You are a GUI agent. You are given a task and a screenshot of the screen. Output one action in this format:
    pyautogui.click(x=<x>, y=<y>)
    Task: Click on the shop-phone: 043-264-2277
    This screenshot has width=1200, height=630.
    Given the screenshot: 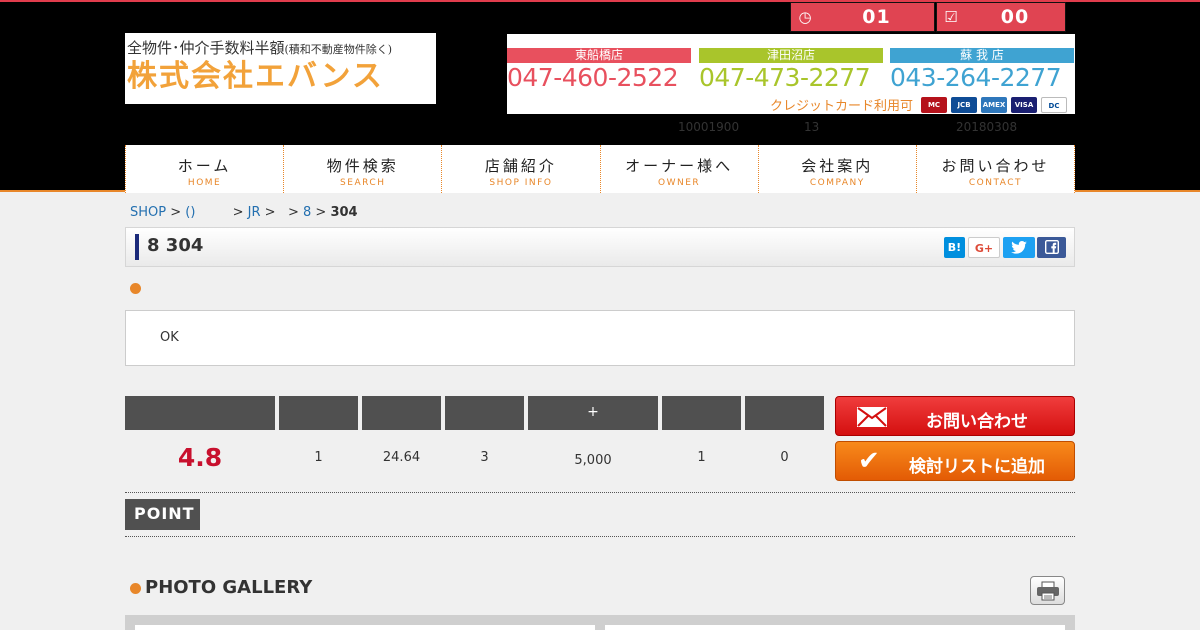 What is the action you would take?
    pyautogui.click(x=976, y=77)
    